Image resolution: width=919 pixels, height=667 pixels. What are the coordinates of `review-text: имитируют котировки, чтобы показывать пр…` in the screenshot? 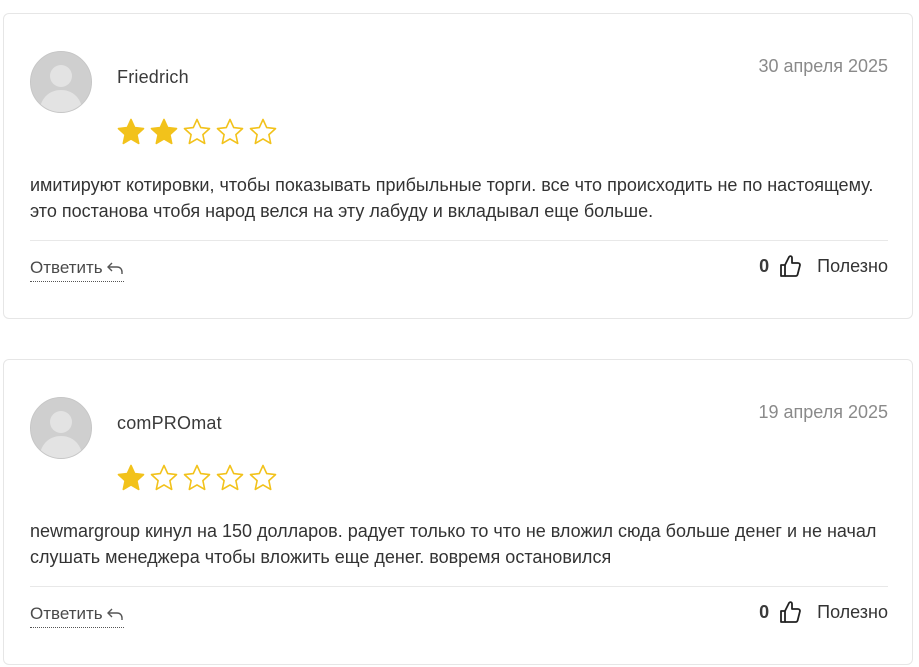 It's located at (452, 198).